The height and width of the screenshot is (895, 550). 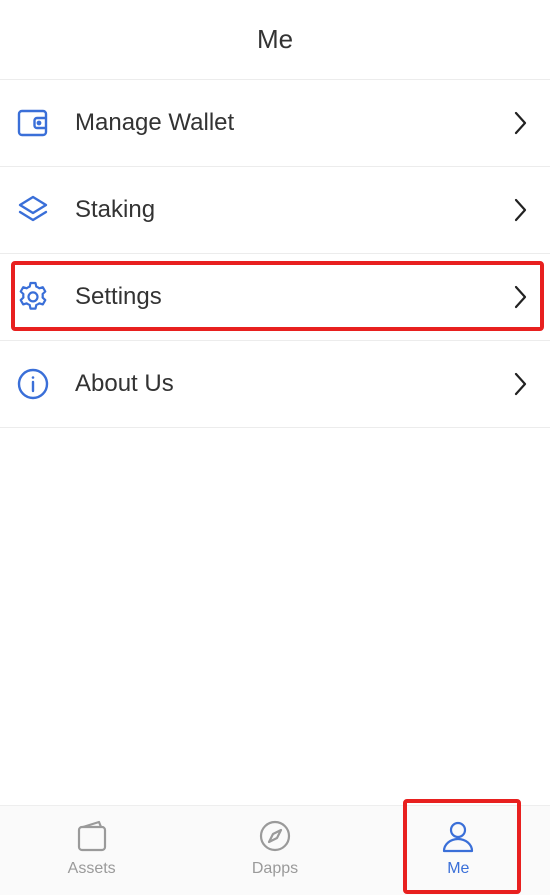 What do you see at coordinates (33, 210) in the screenshot?
I see `layers-icon` at bounding box center [33, 210].